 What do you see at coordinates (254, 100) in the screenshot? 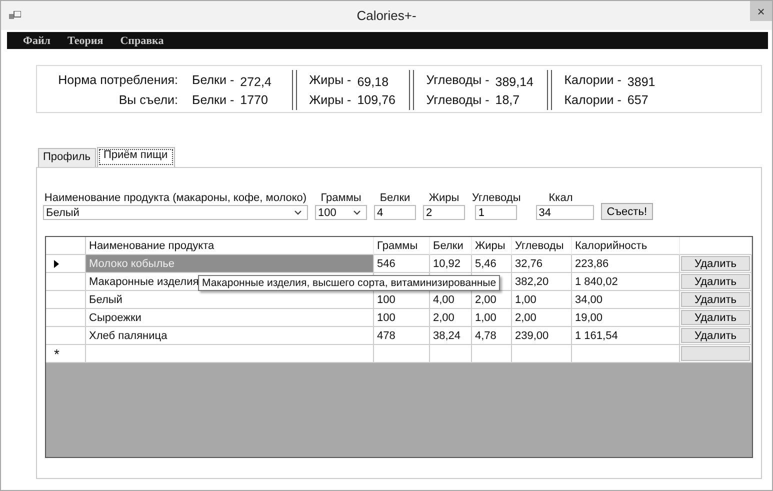
I see `nutrient-value: 1770` at bounding box center [254, 100].